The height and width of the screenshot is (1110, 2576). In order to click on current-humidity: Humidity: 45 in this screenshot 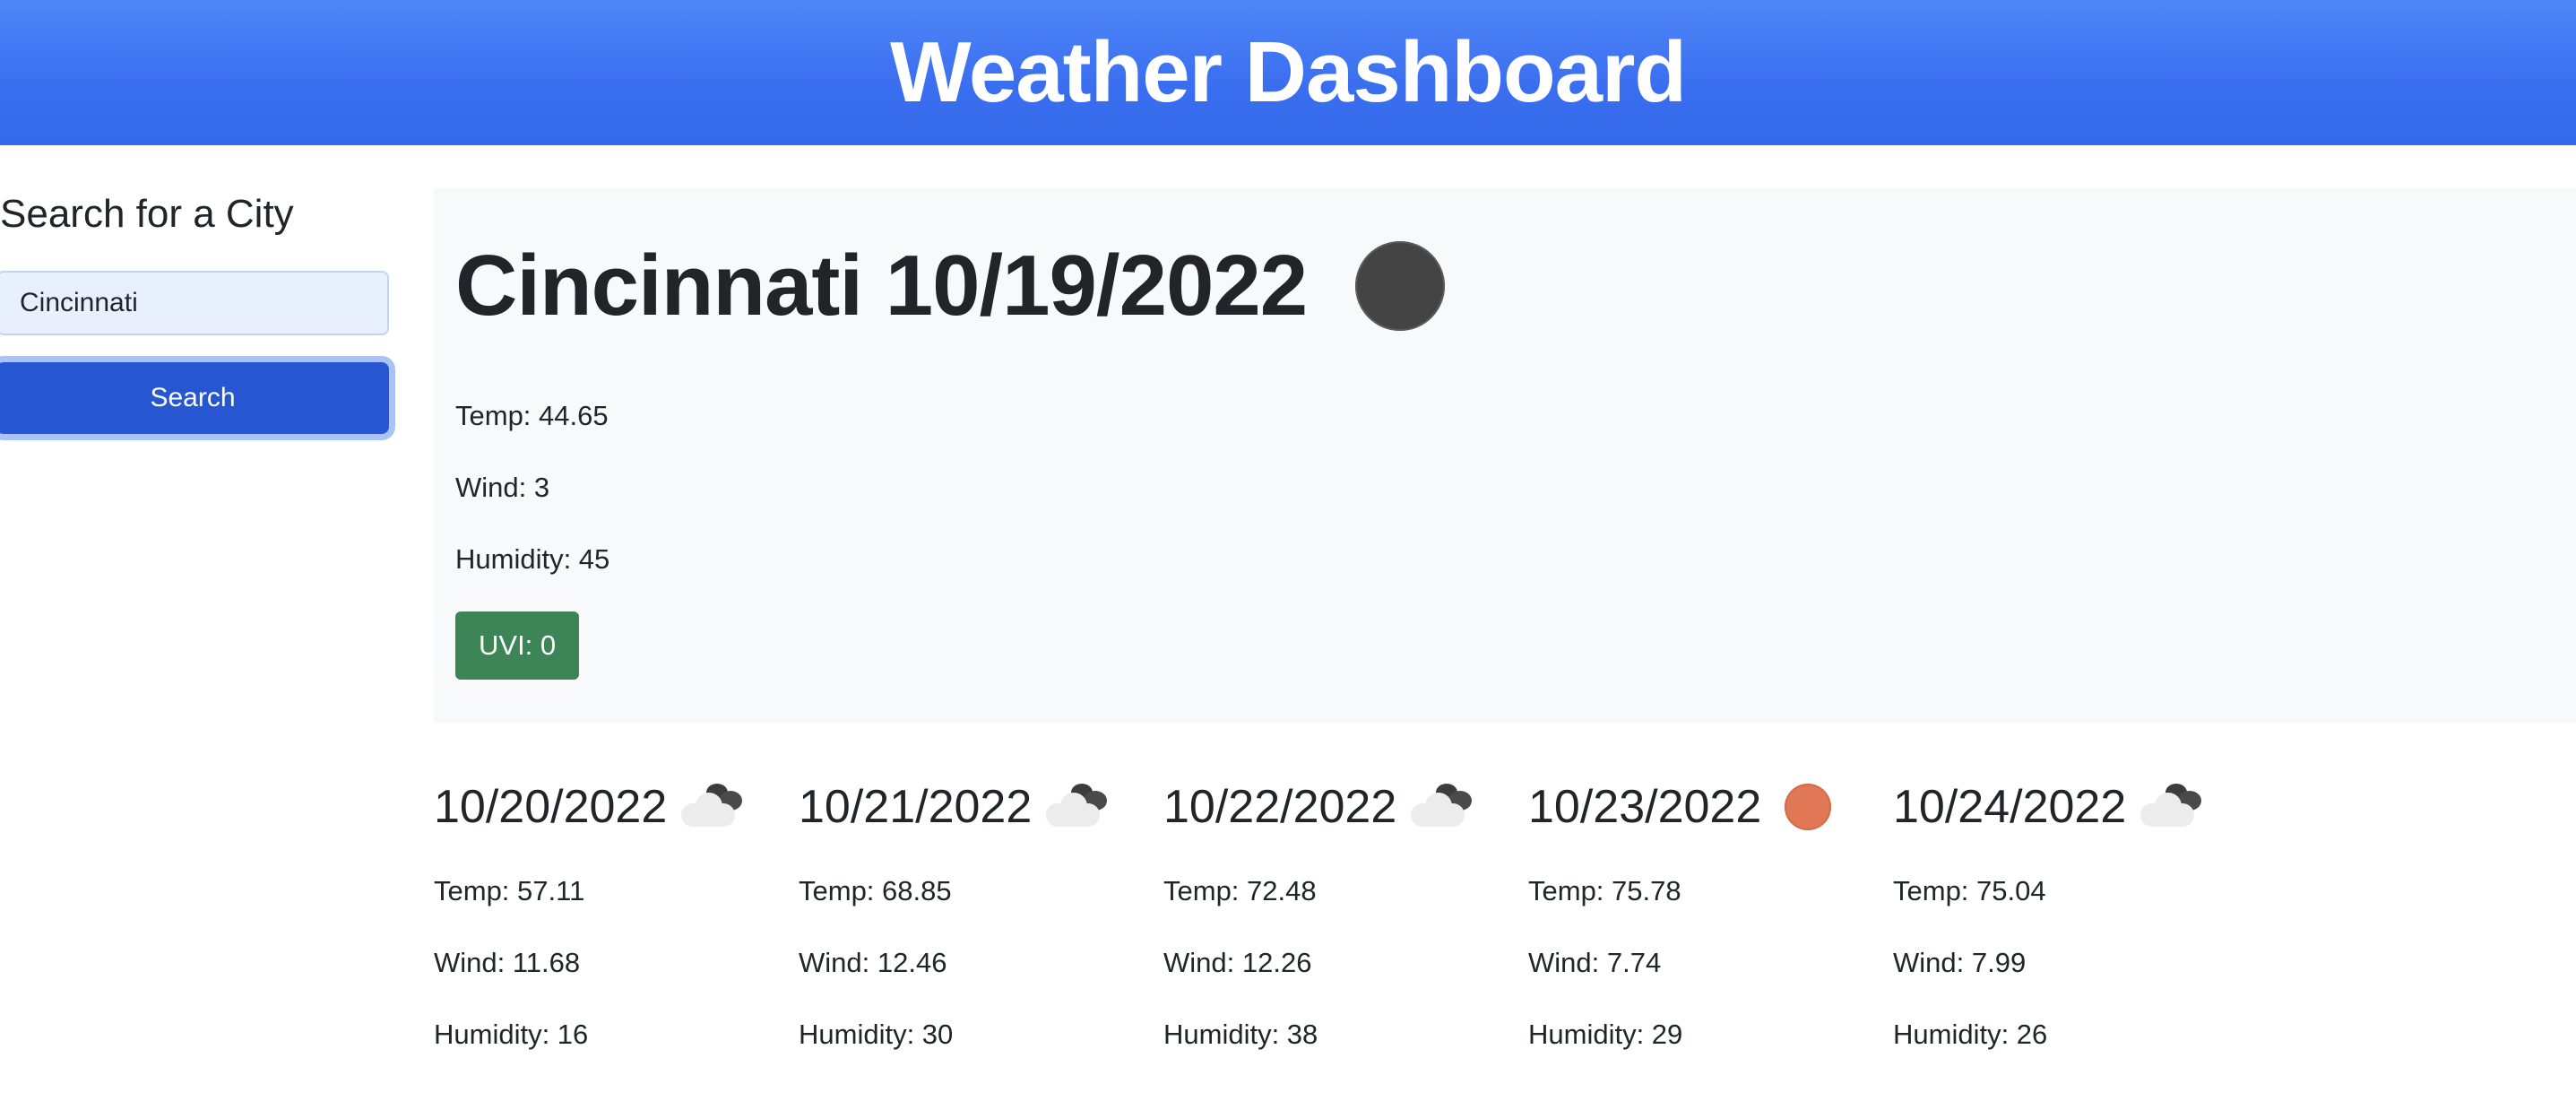, I will do `click(532, 559)`.